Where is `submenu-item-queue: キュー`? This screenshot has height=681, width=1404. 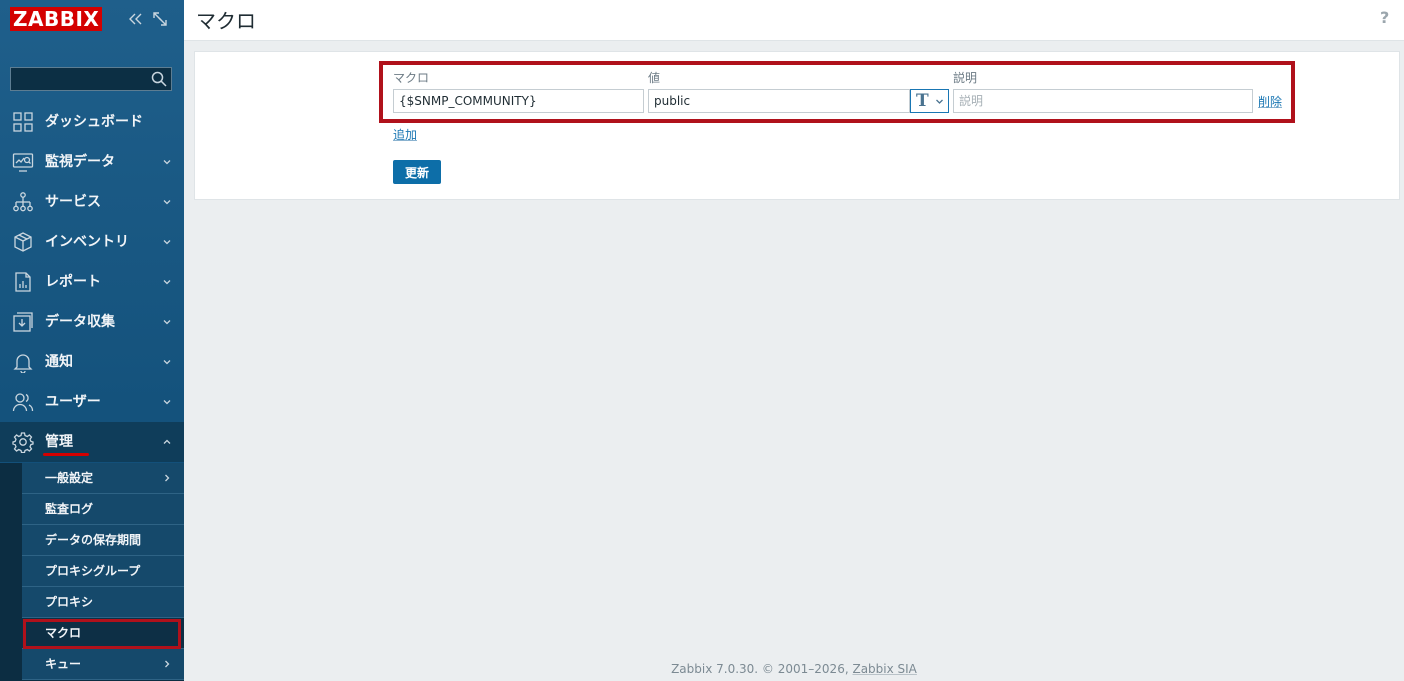 submenu-item-queue: キュー is located at coordinates (103, 664).